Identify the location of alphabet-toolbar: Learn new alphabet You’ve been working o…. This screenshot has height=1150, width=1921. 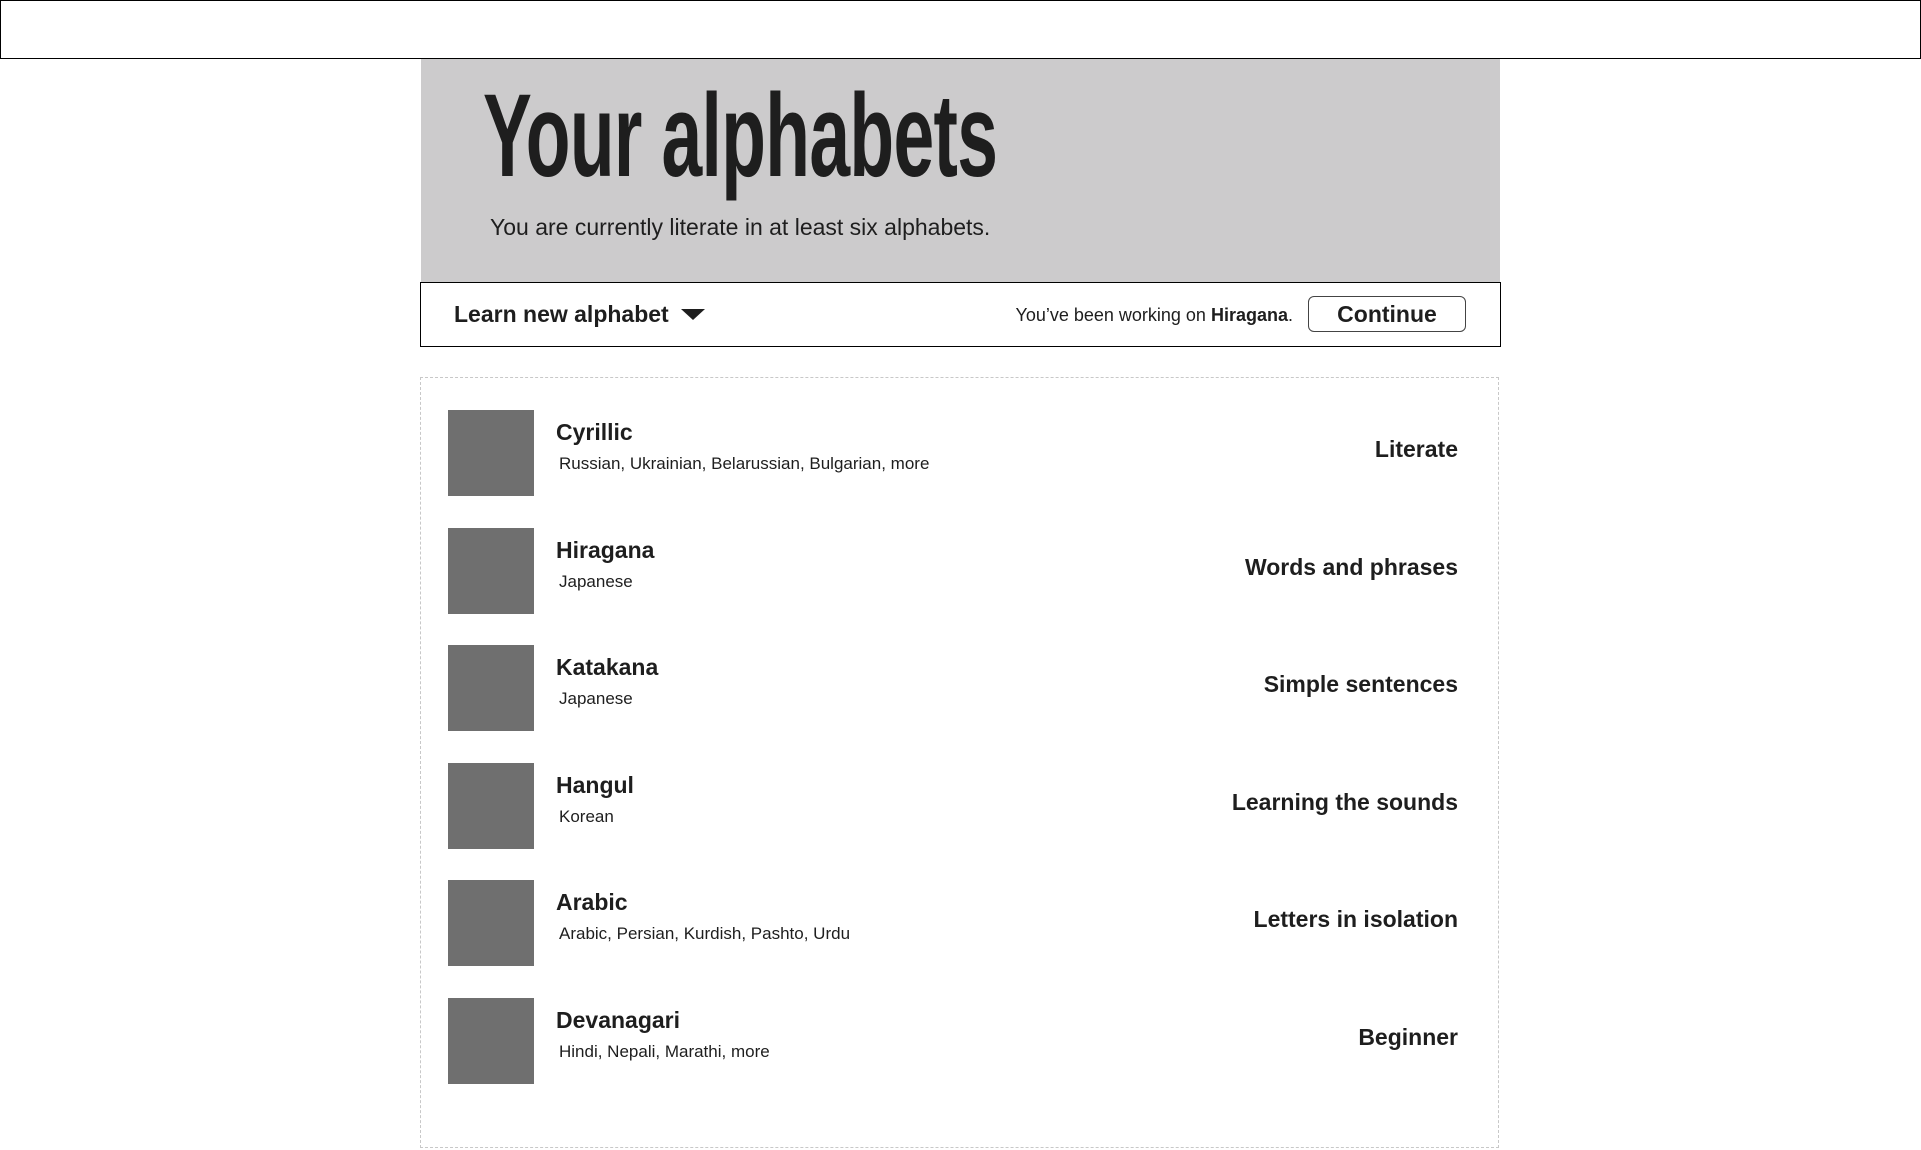
(960, 314).